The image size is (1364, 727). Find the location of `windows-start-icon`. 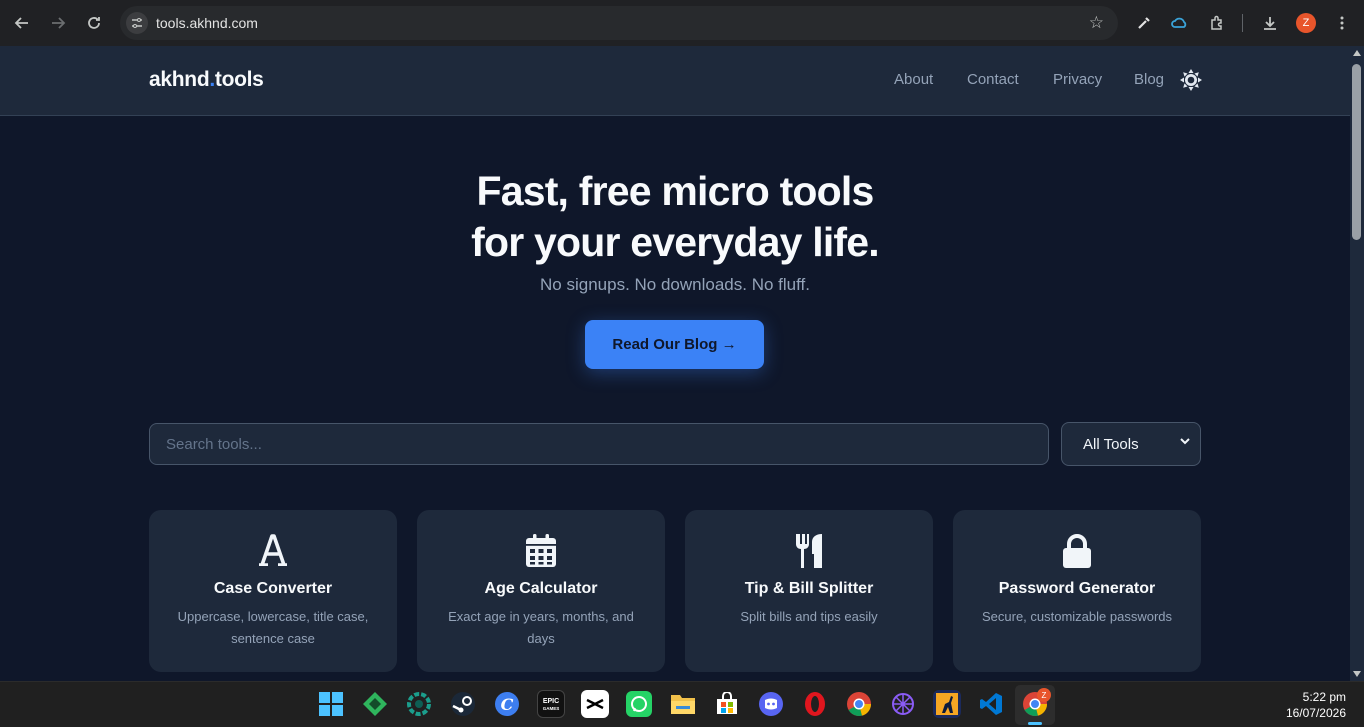

windows-start-icon is located at coordinates (331, 704).